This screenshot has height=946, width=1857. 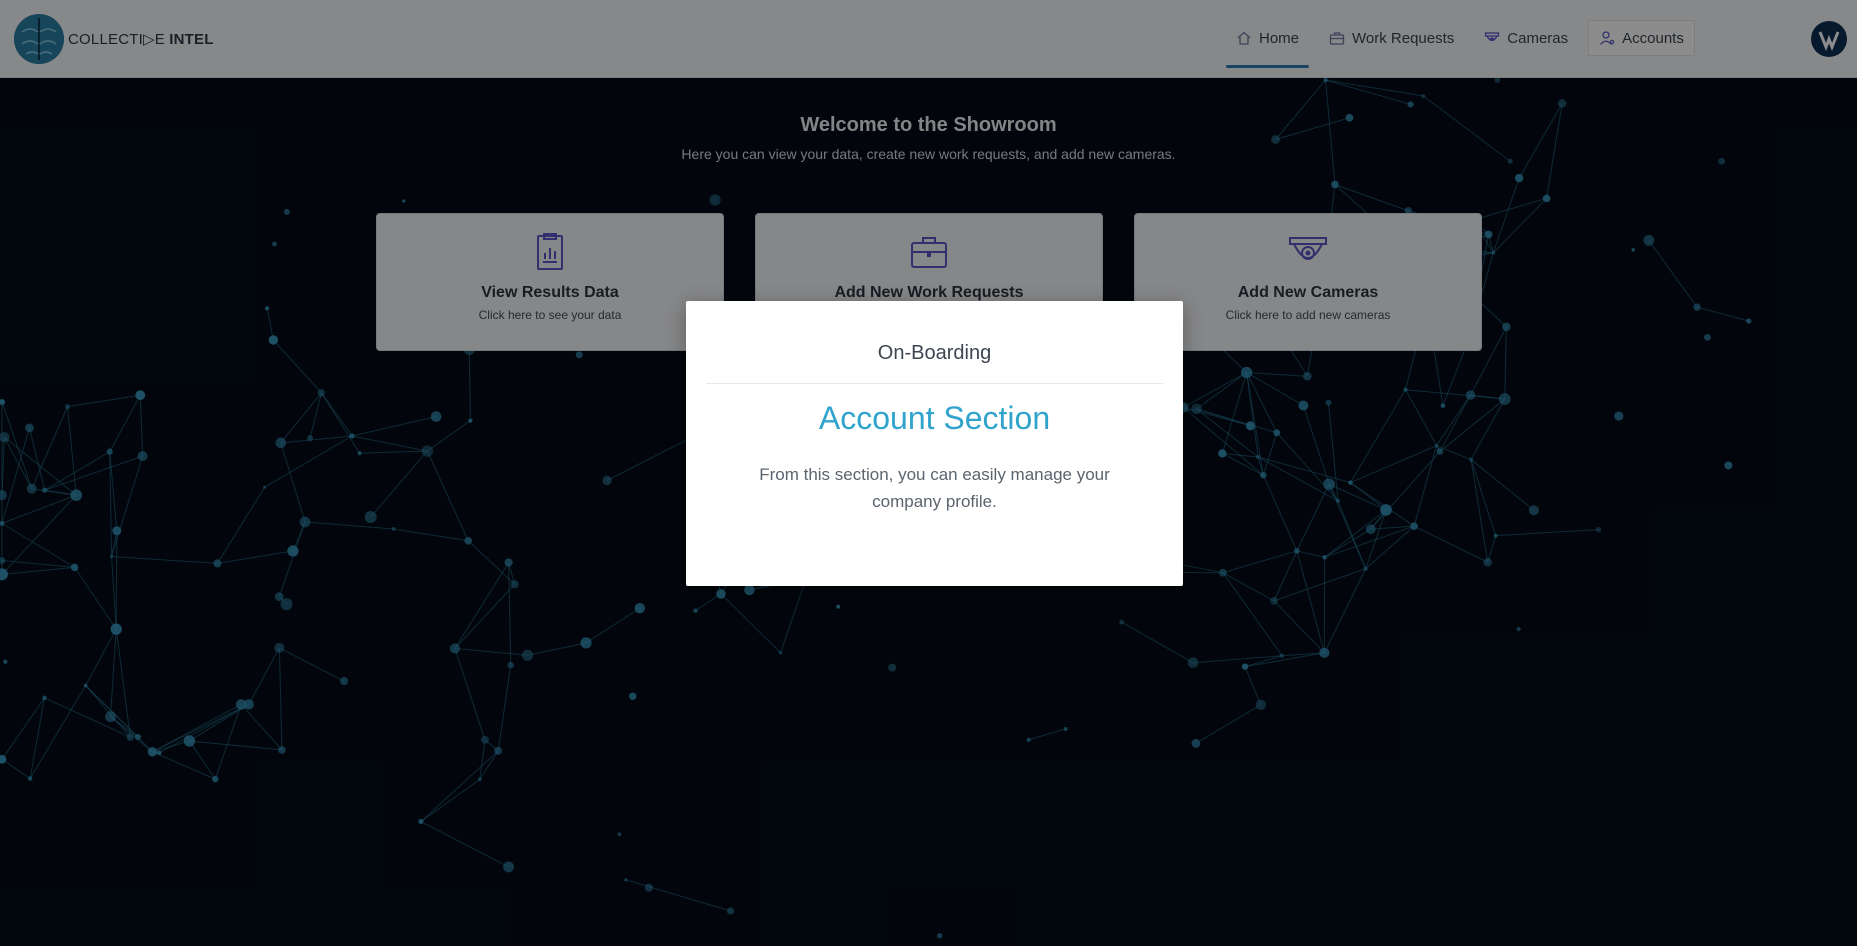 What do you see at coordinates (934, 353) in the screenshot?
I see `modal-title: On-Boarding` at bounding box center [934, 353].